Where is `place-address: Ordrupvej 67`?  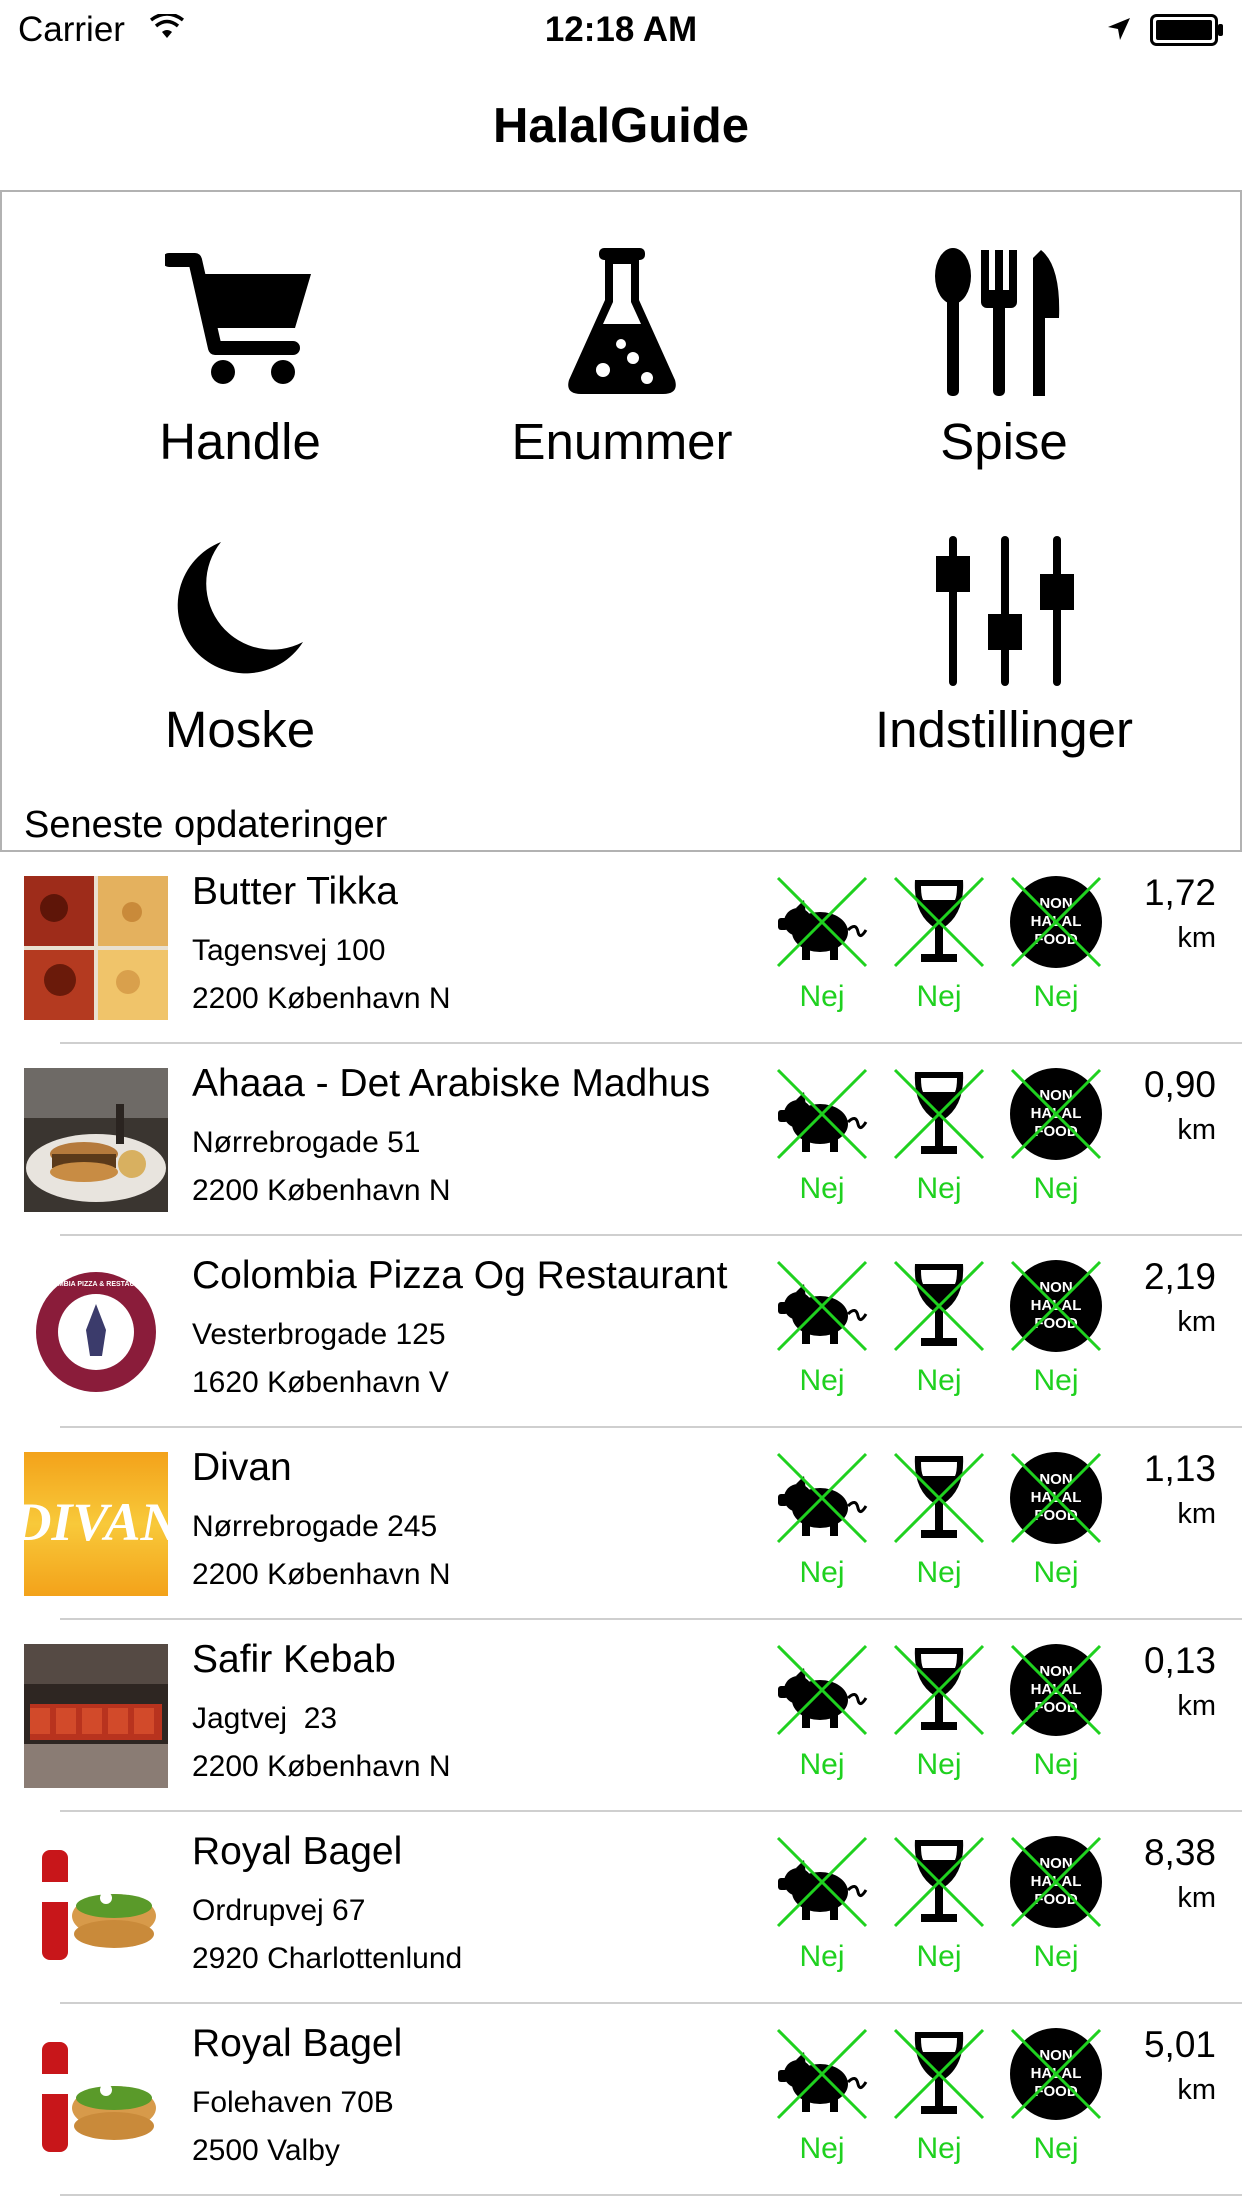
place-address: Ordrupvej 67 is located at coordinates (279, 1910).